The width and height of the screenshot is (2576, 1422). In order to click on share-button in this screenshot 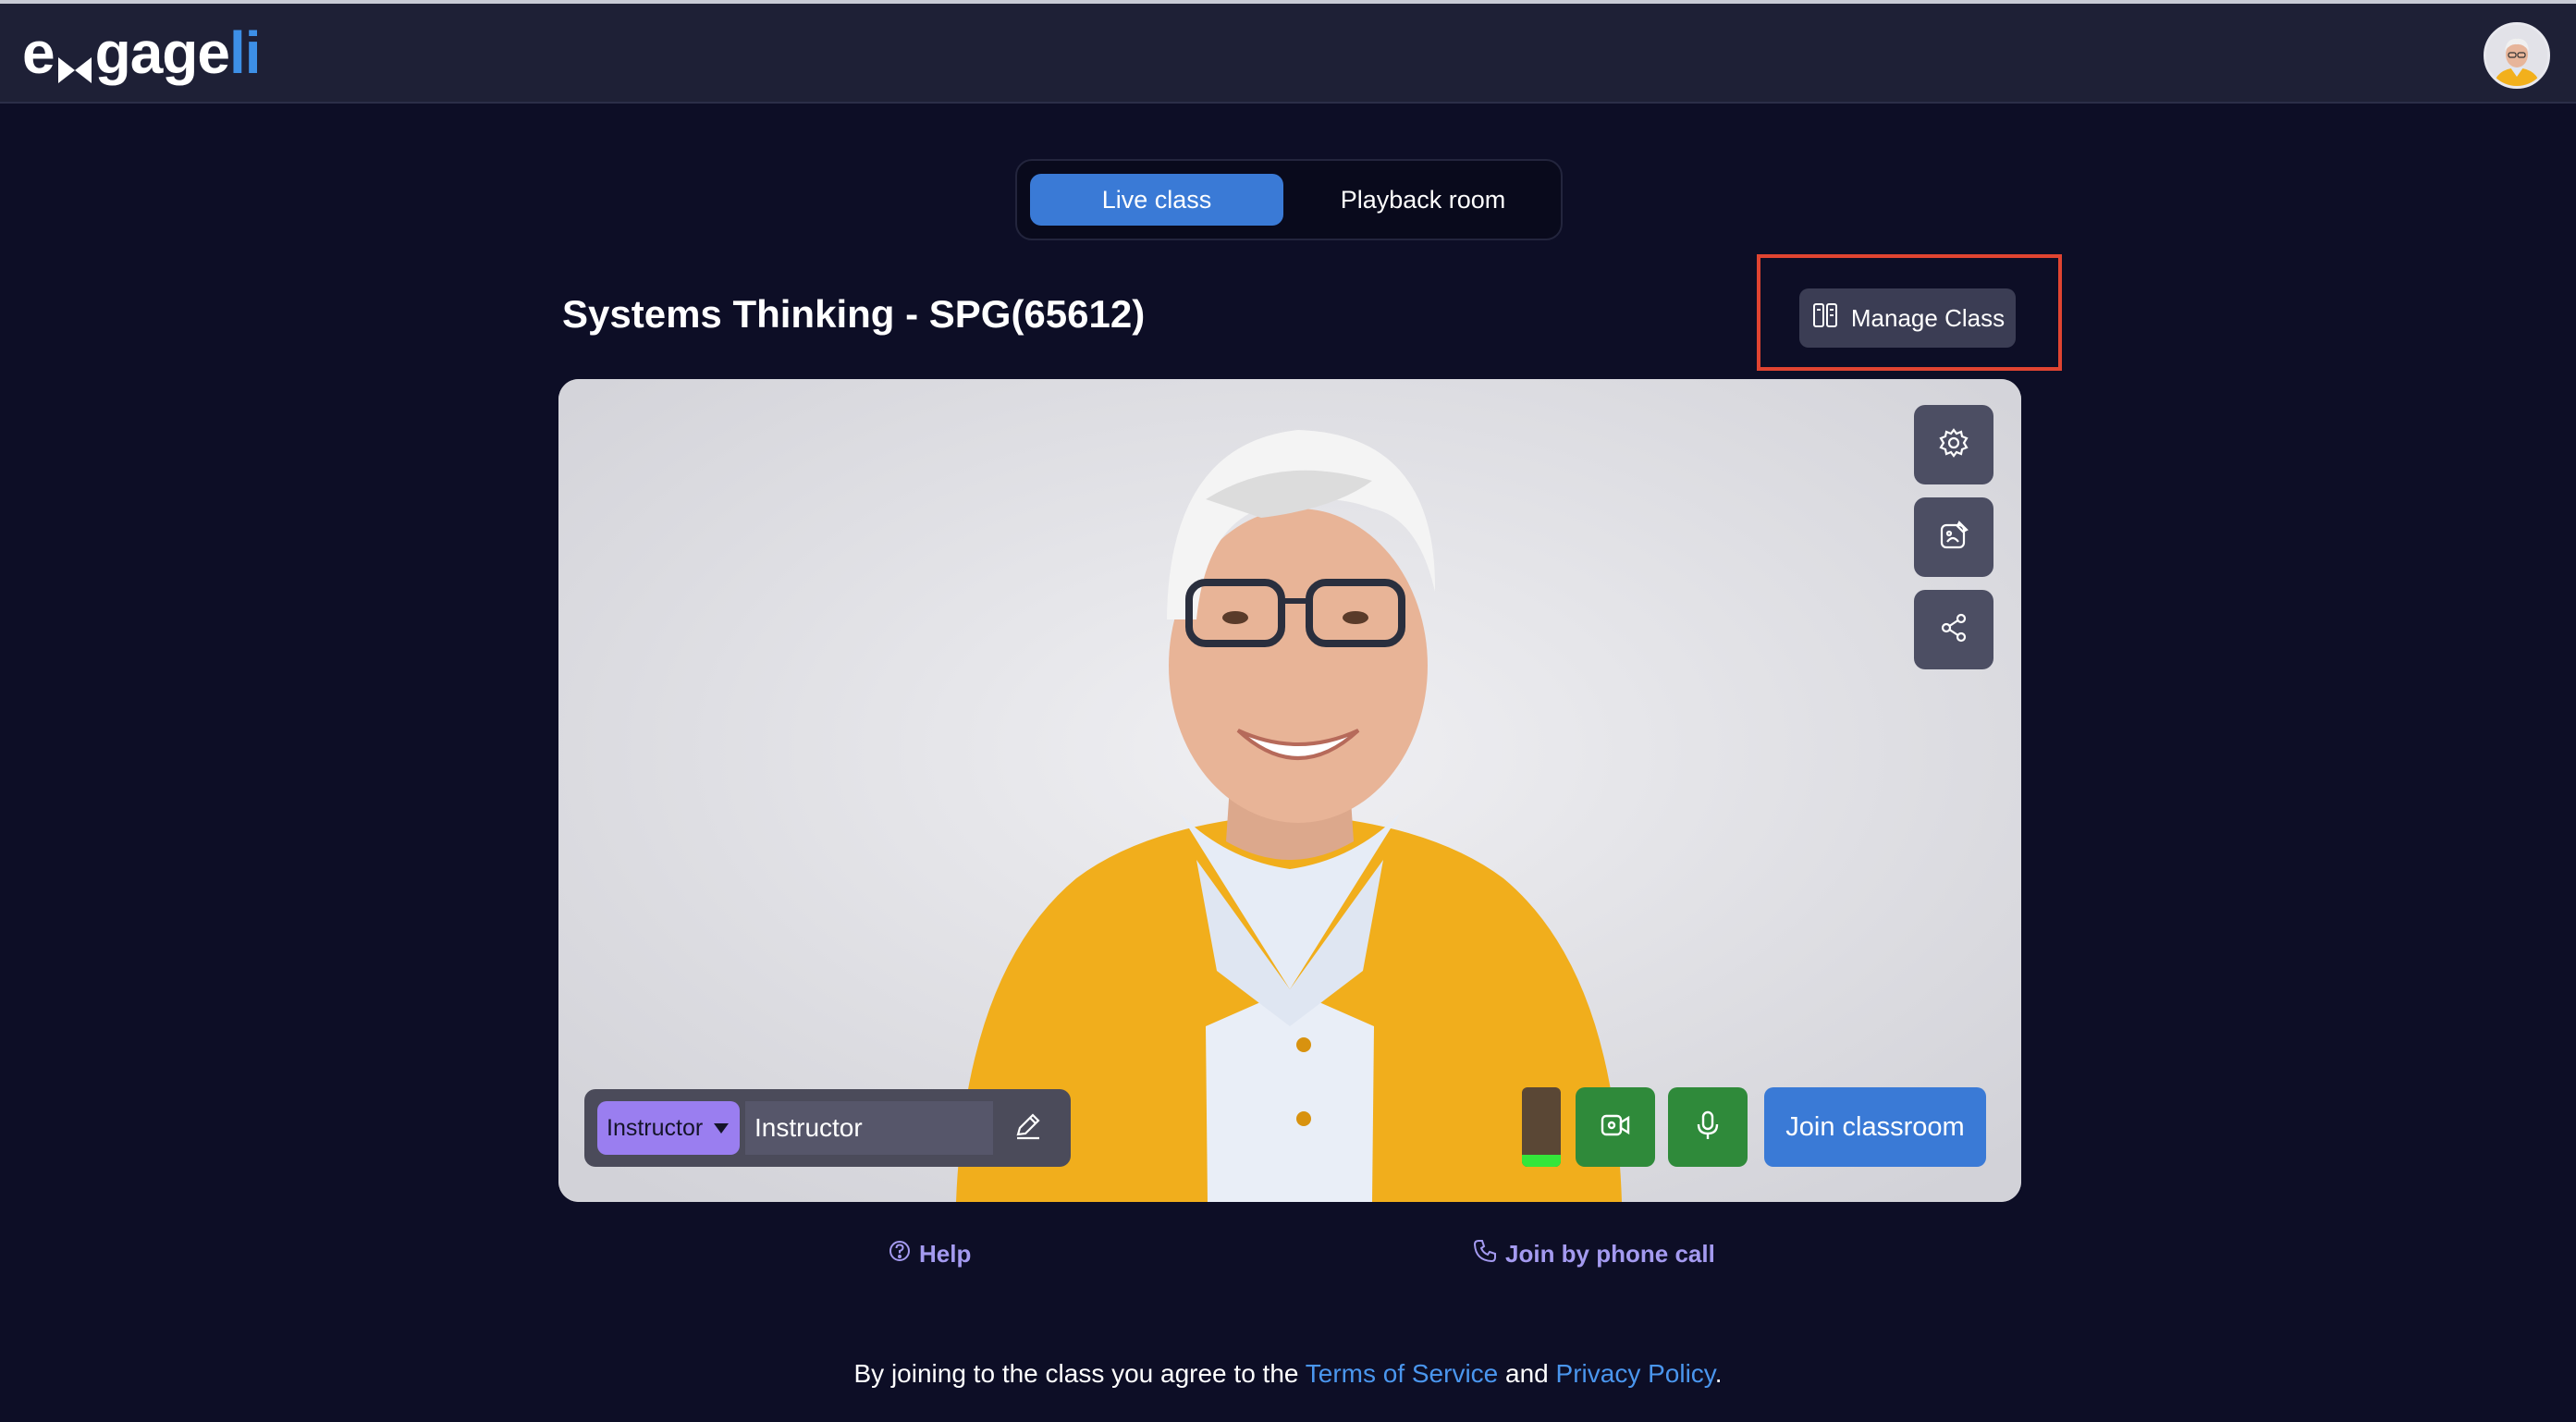, I will do `click(1954, 629)`.